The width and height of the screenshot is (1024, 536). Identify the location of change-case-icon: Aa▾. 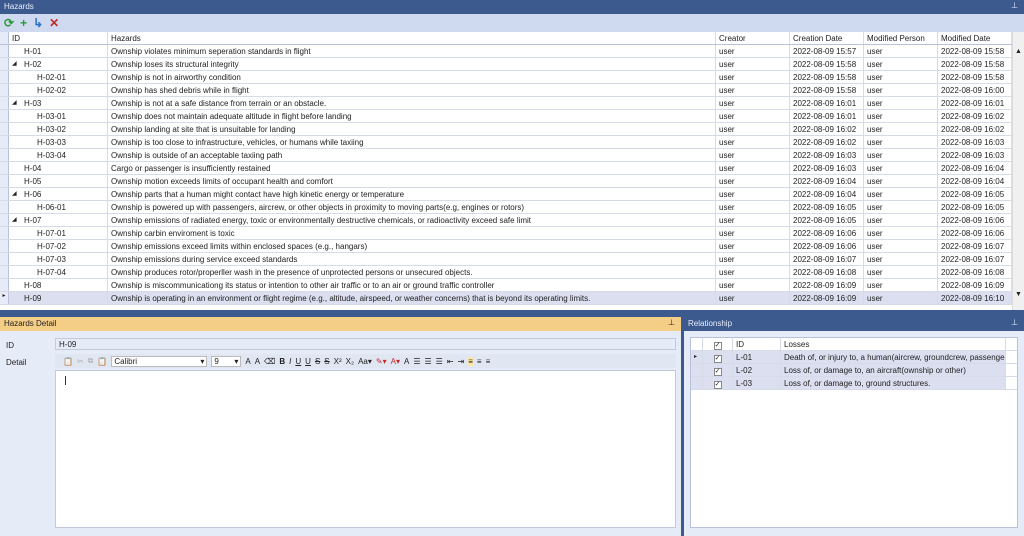
(365, 361).